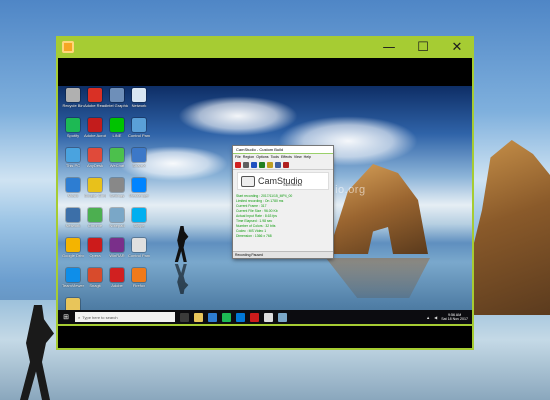 Image resolution: width=550 pixels, height=400 pixels. Describe the element at coordinates (268, 317) in the screenshot. I see `camstudio-icon` at that location.